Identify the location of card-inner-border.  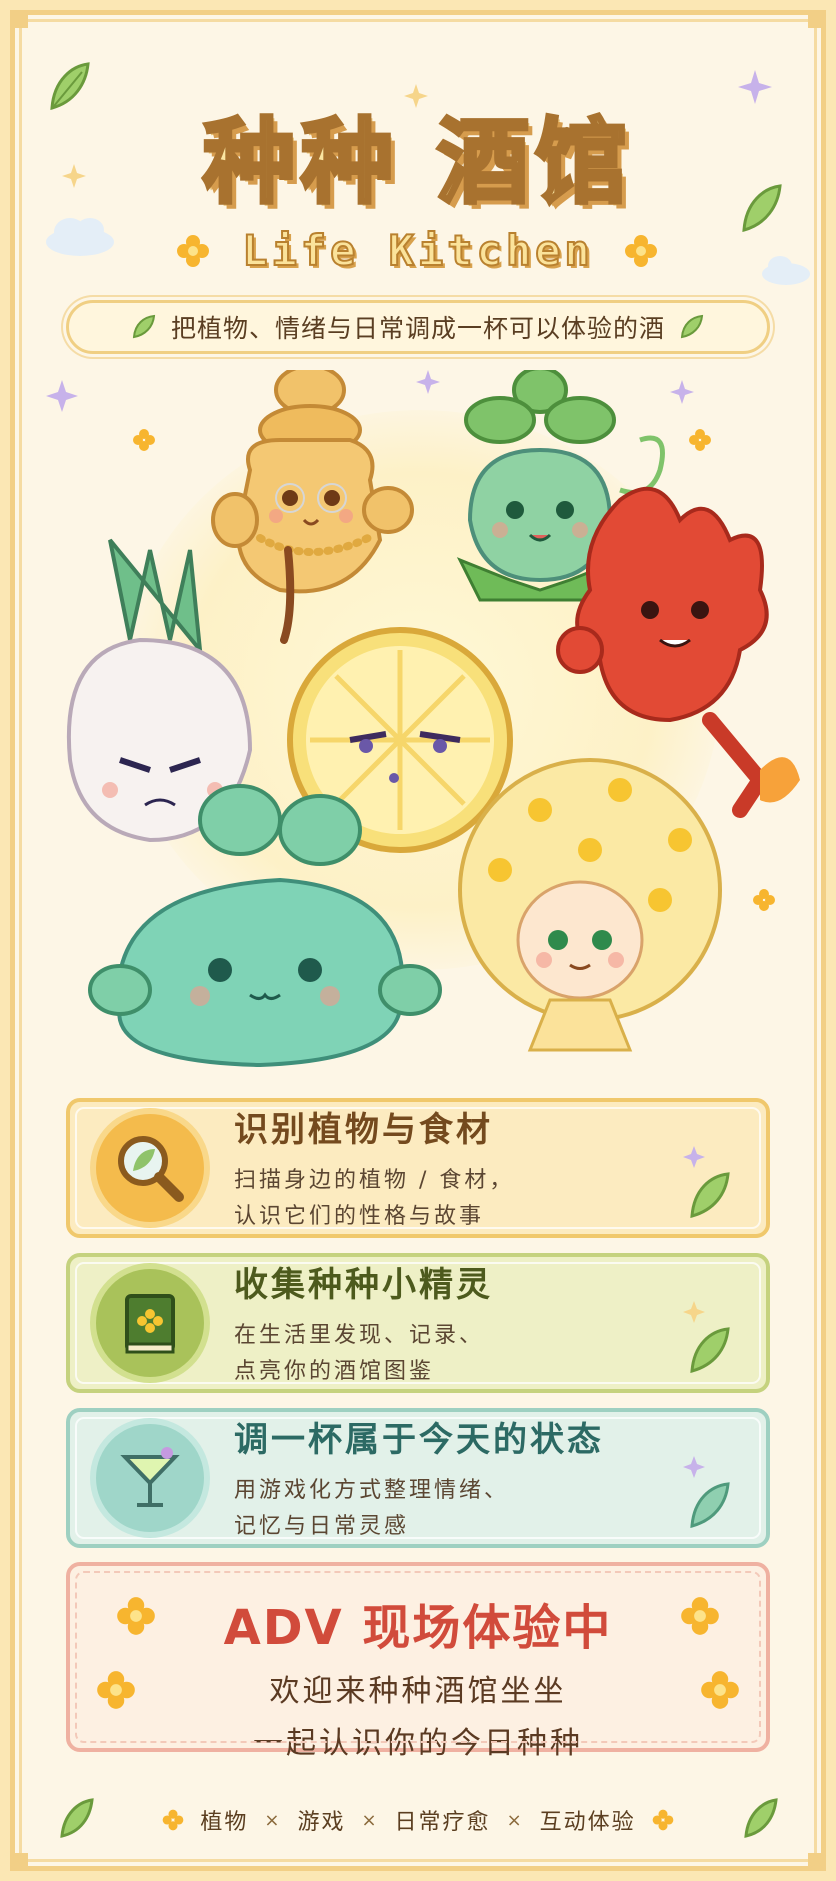
(418, 1657).